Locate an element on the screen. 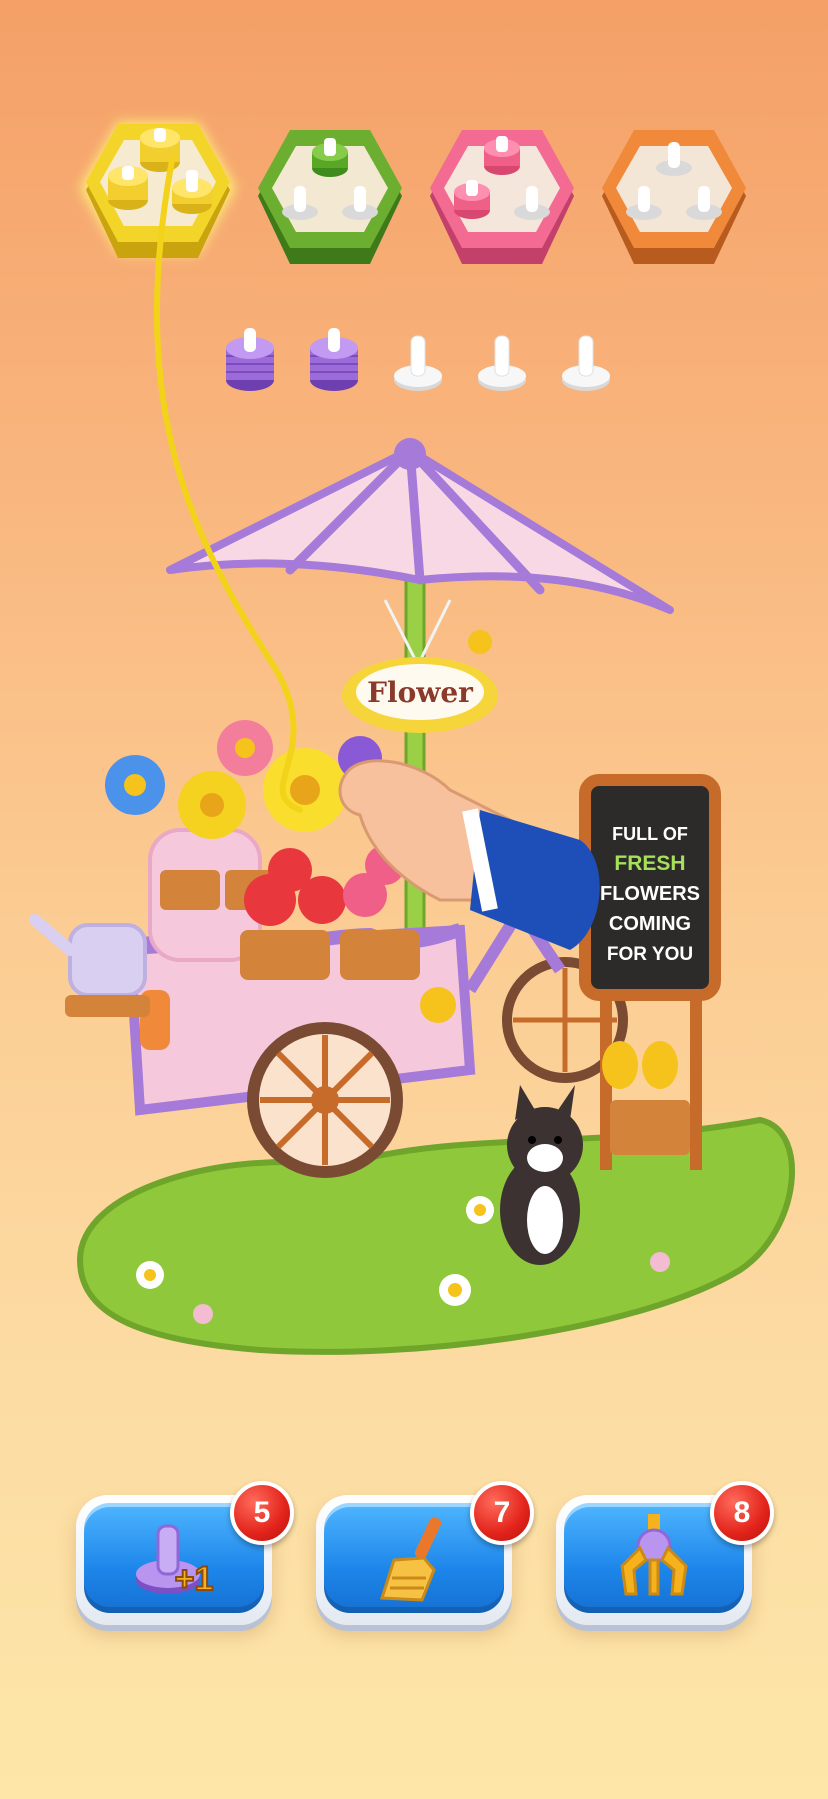 This screenshot has width=828, height=1799. powerup-bar: +1 5 7 8 is located at coordinates (414, 1563).